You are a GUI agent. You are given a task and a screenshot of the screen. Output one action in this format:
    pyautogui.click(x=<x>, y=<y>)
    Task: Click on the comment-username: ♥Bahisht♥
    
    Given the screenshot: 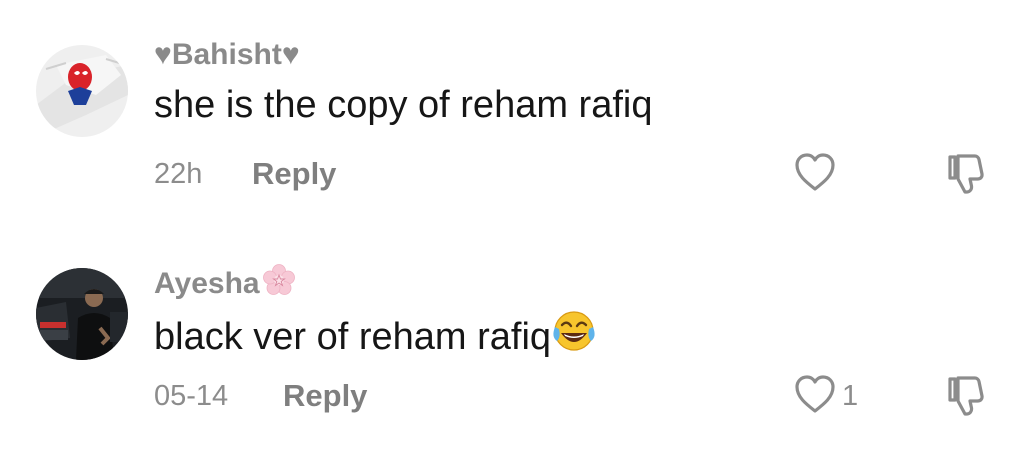 What is the action you would take?
    pyautogui.click(x=227, y=55)
    